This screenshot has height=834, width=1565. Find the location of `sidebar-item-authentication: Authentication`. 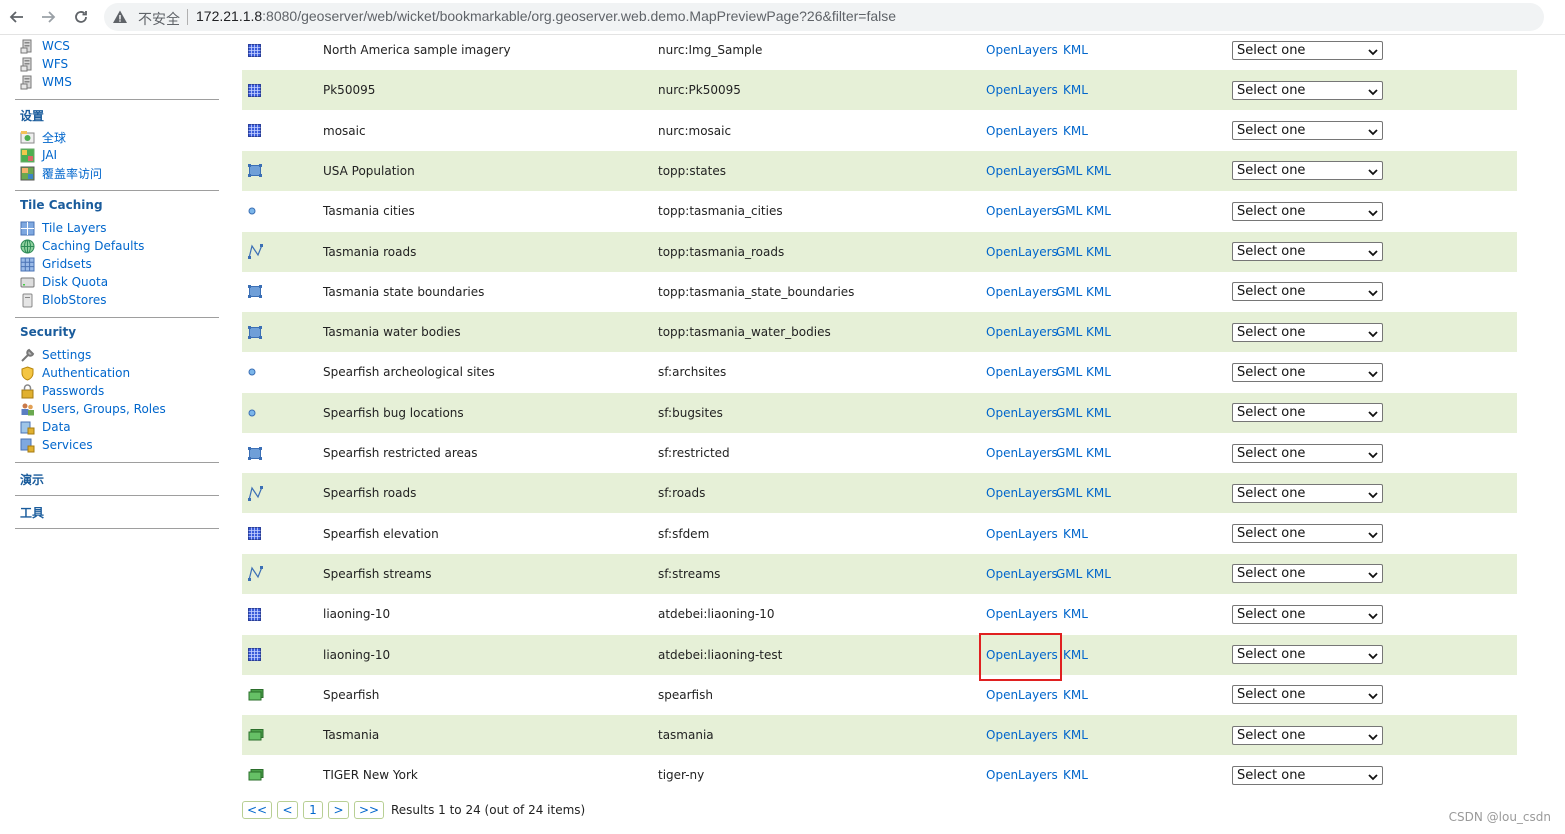

sidebar-item-authentication: Authentication is located at coordinates (75, 373).